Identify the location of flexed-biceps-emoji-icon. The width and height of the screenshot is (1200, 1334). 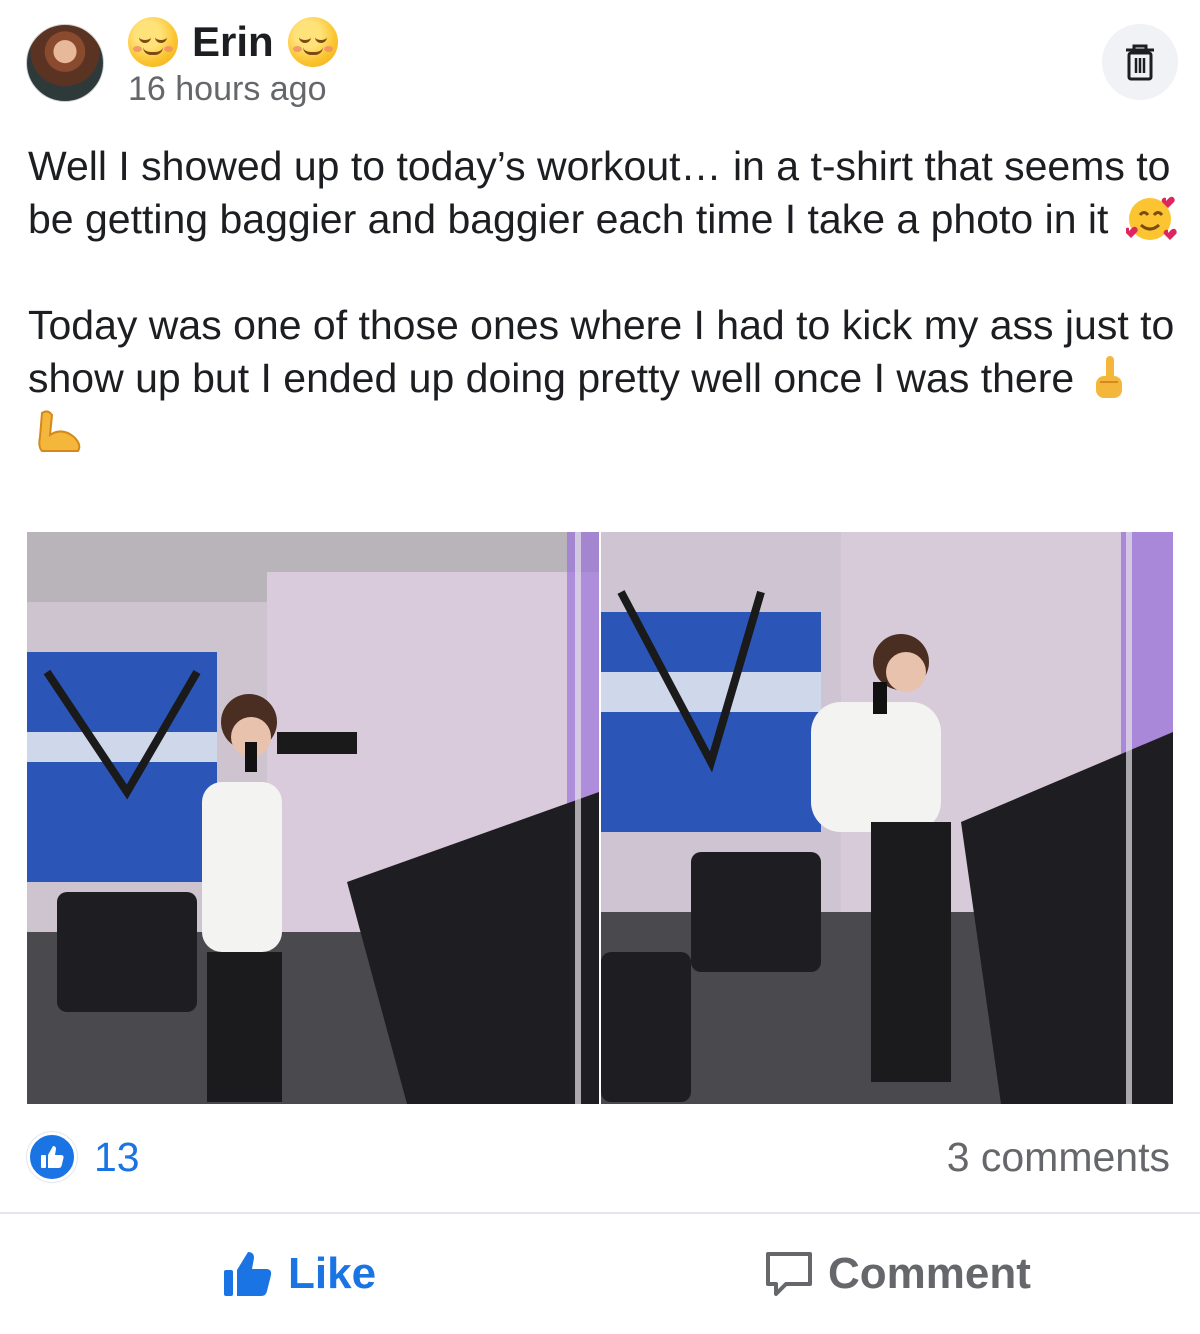
(59, 431).